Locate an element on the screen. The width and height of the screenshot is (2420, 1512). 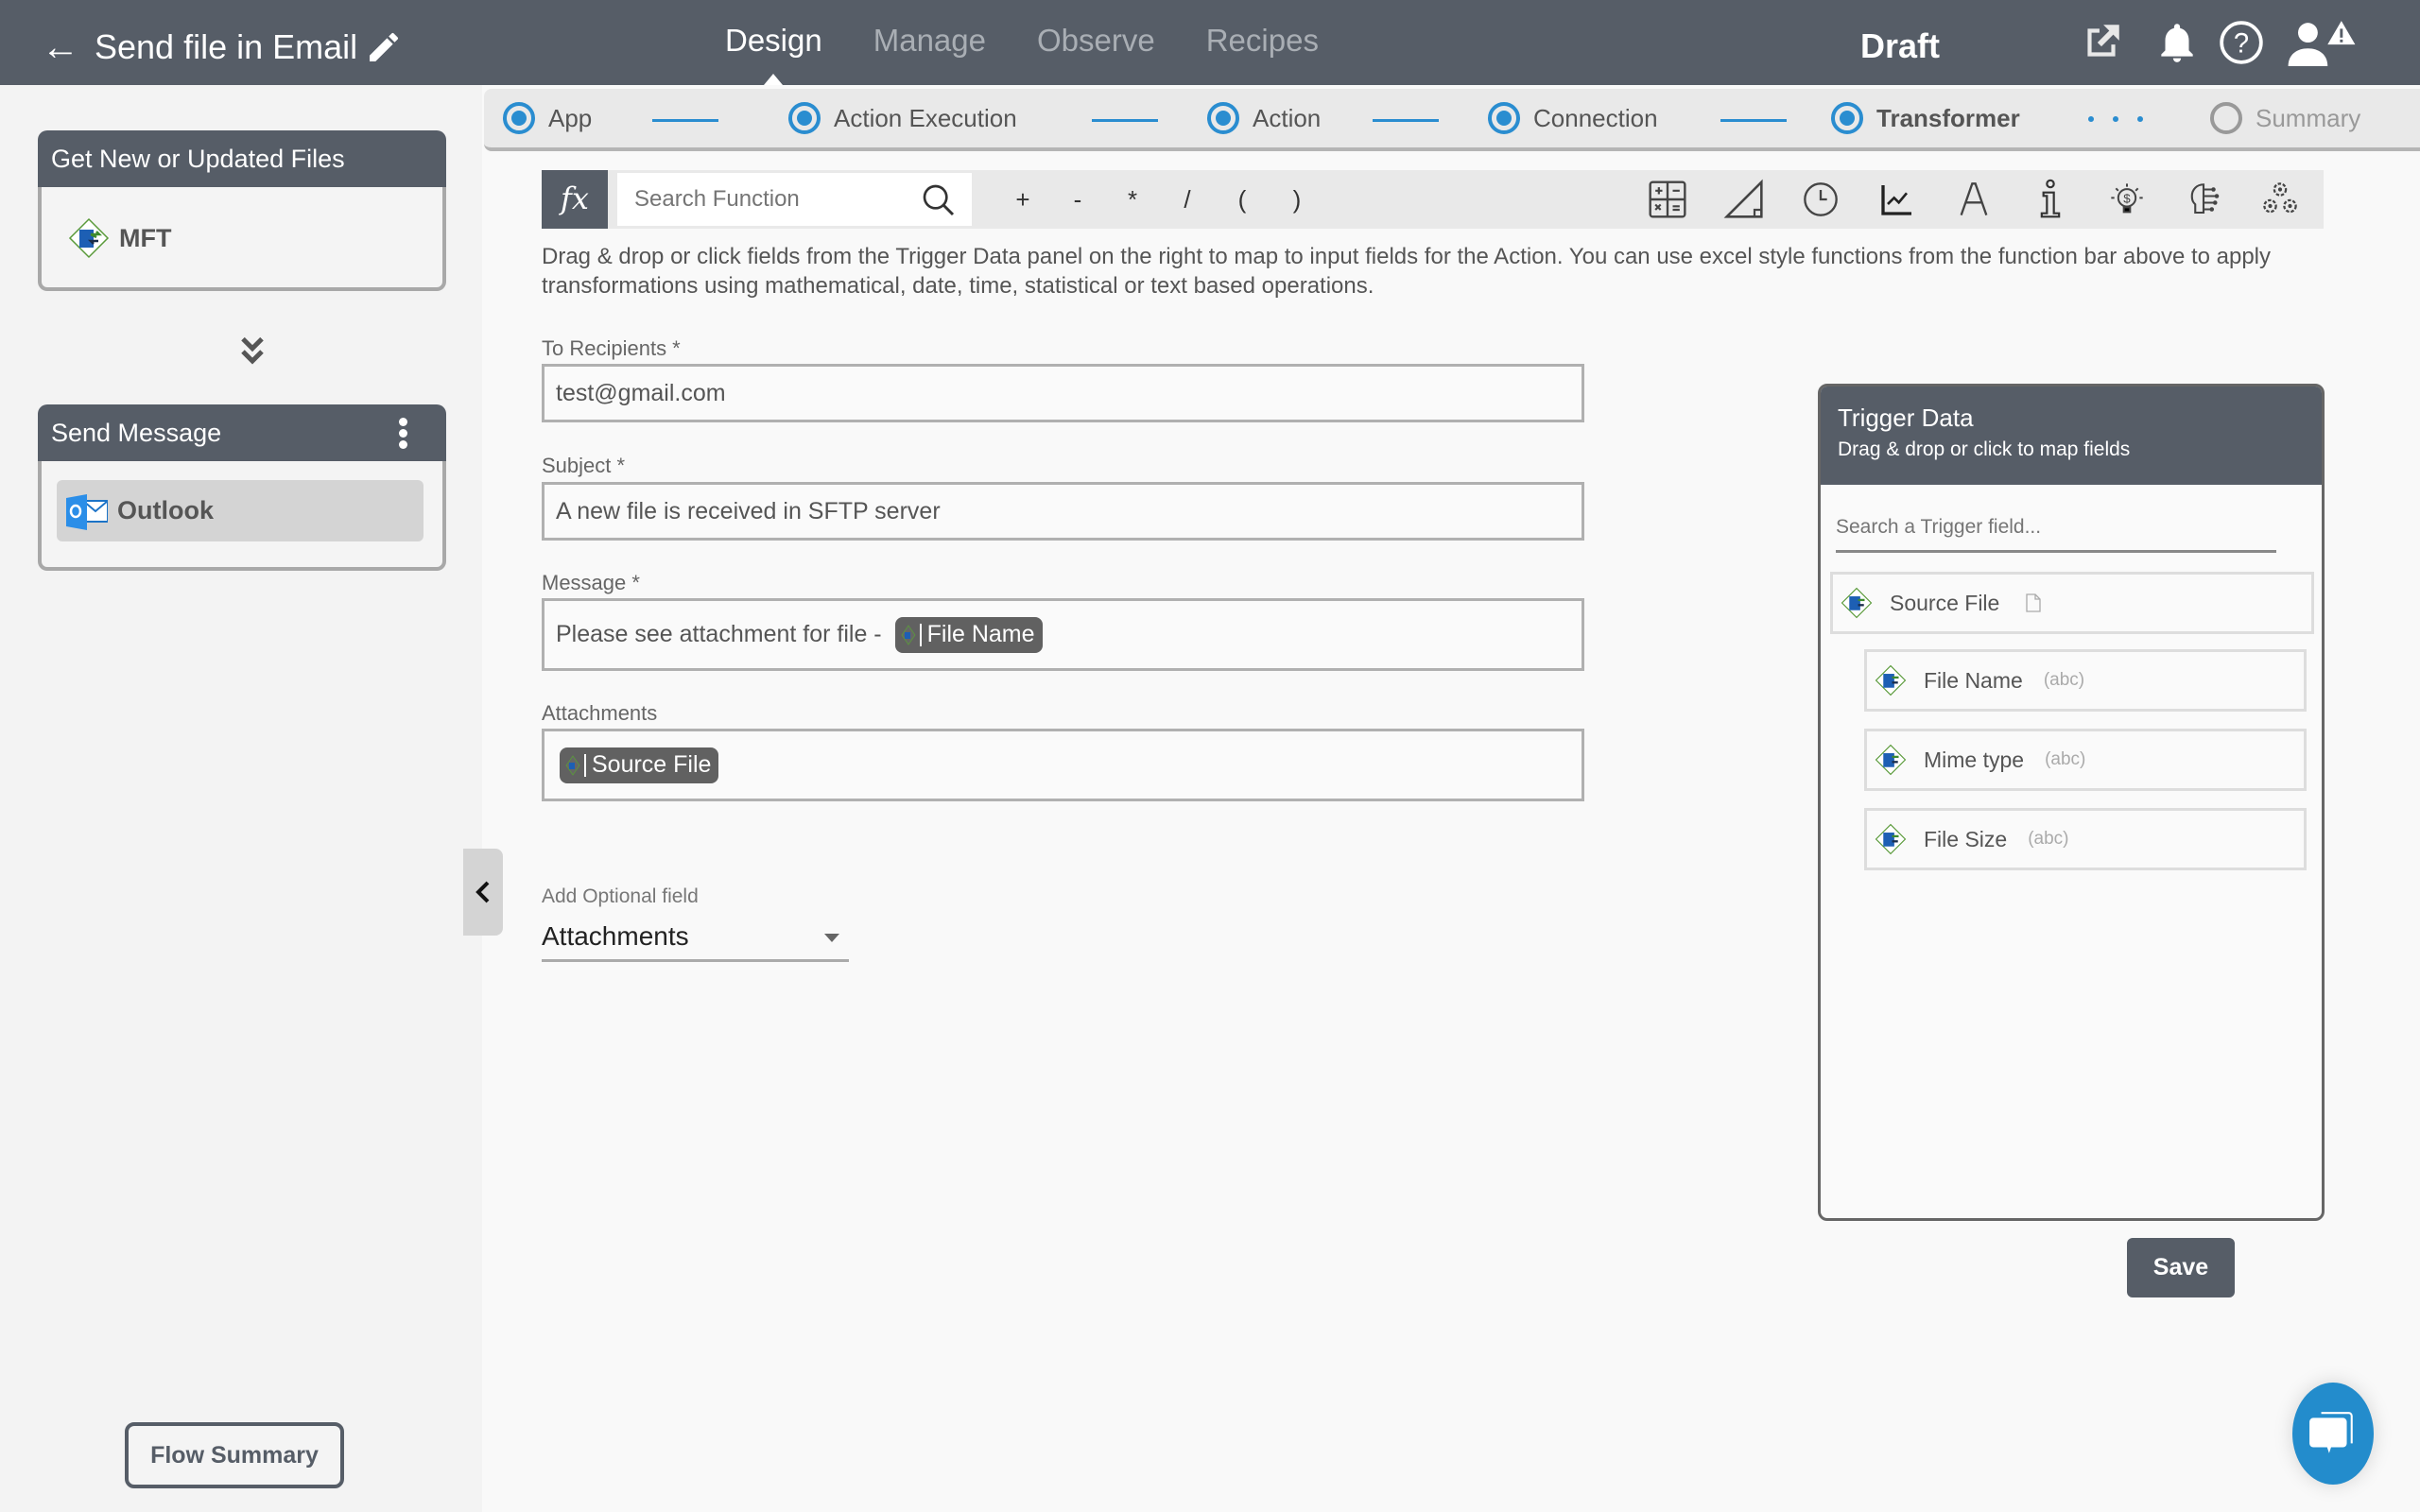
lightbulb-dollar-icon: $ is located at coordinates (2126, 199).